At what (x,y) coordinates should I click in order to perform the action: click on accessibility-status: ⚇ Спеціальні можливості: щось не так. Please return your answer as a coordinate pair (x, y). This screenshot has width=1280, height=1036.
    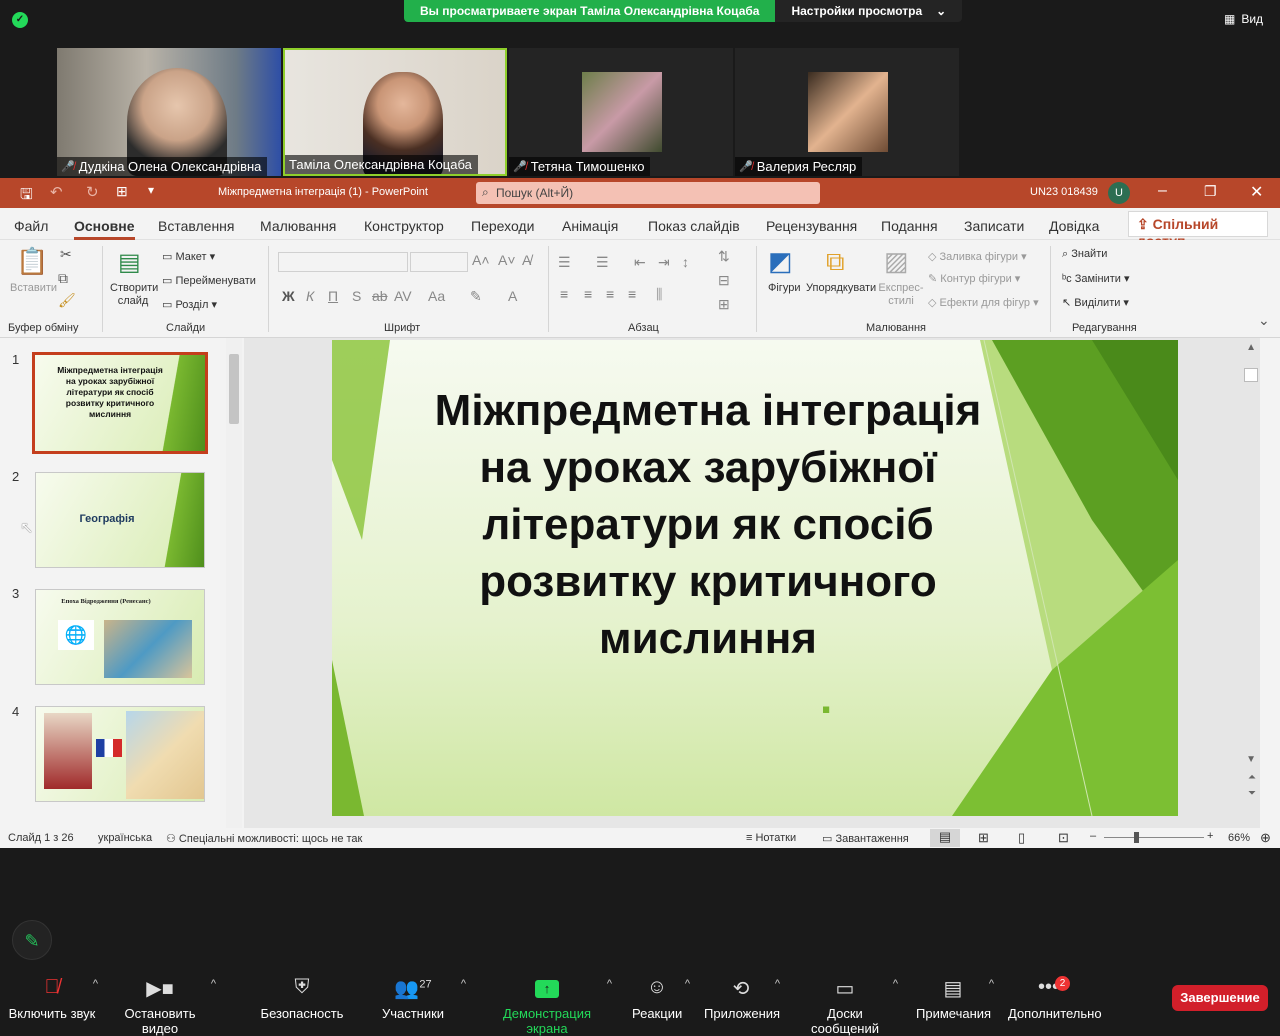
    Looking at the image, I should click on (264, 838).